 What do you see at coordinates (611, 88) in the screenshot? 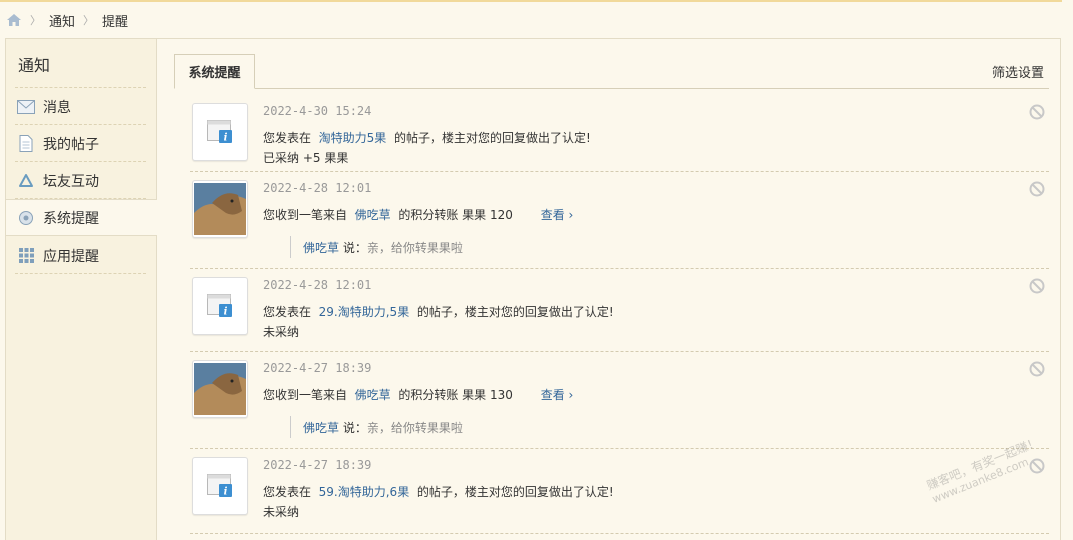
I see `tab-bar-underline` at bounding box center [611, 88].